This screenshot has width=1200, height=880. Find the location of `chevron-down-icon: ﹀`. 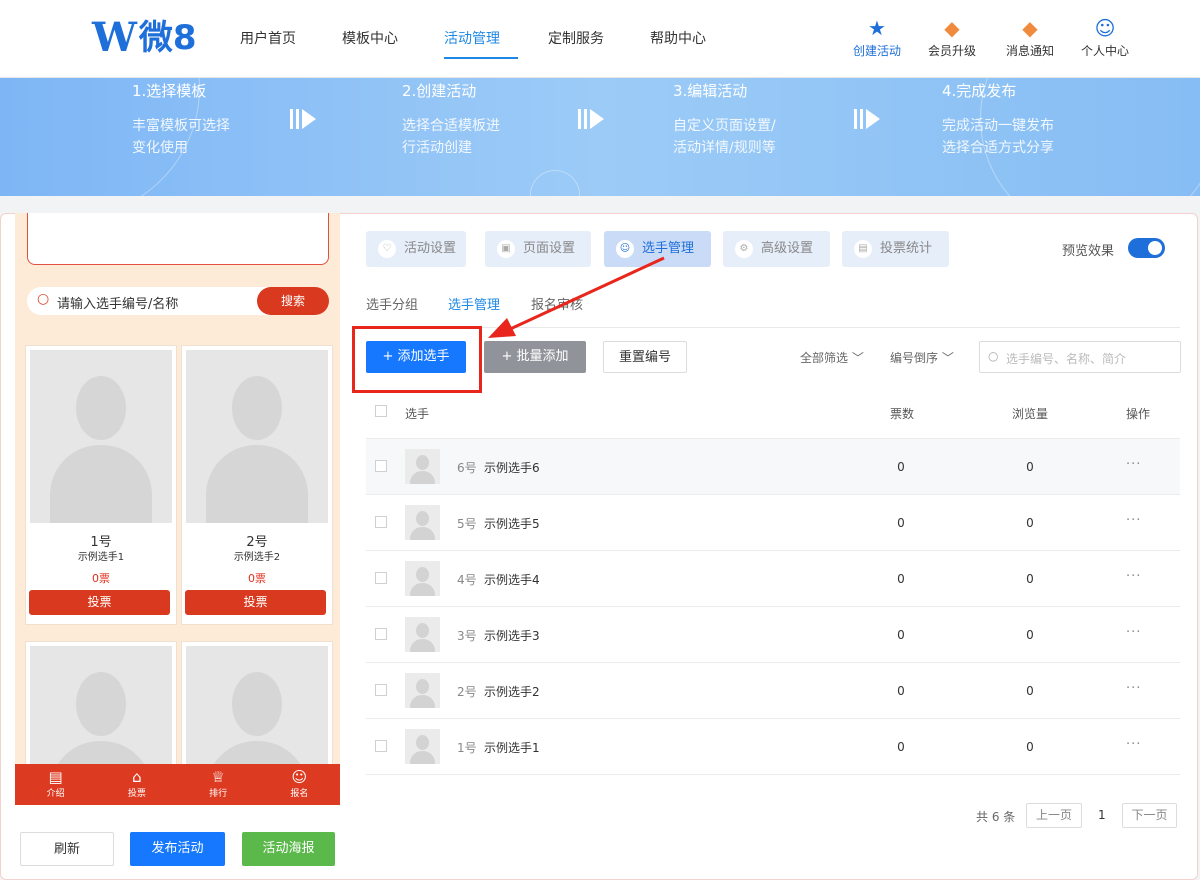

chevron-down-icon: ﹀ is located at coordinates (857, 358).